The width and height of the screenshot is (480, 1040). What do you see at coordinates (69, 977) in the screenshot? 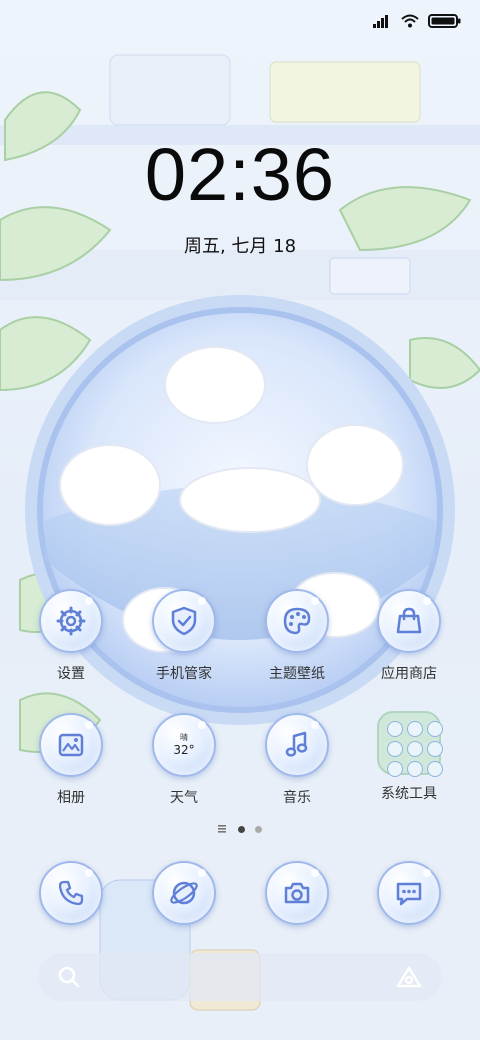
I see `search-icon` at bounding box center [69, 977].